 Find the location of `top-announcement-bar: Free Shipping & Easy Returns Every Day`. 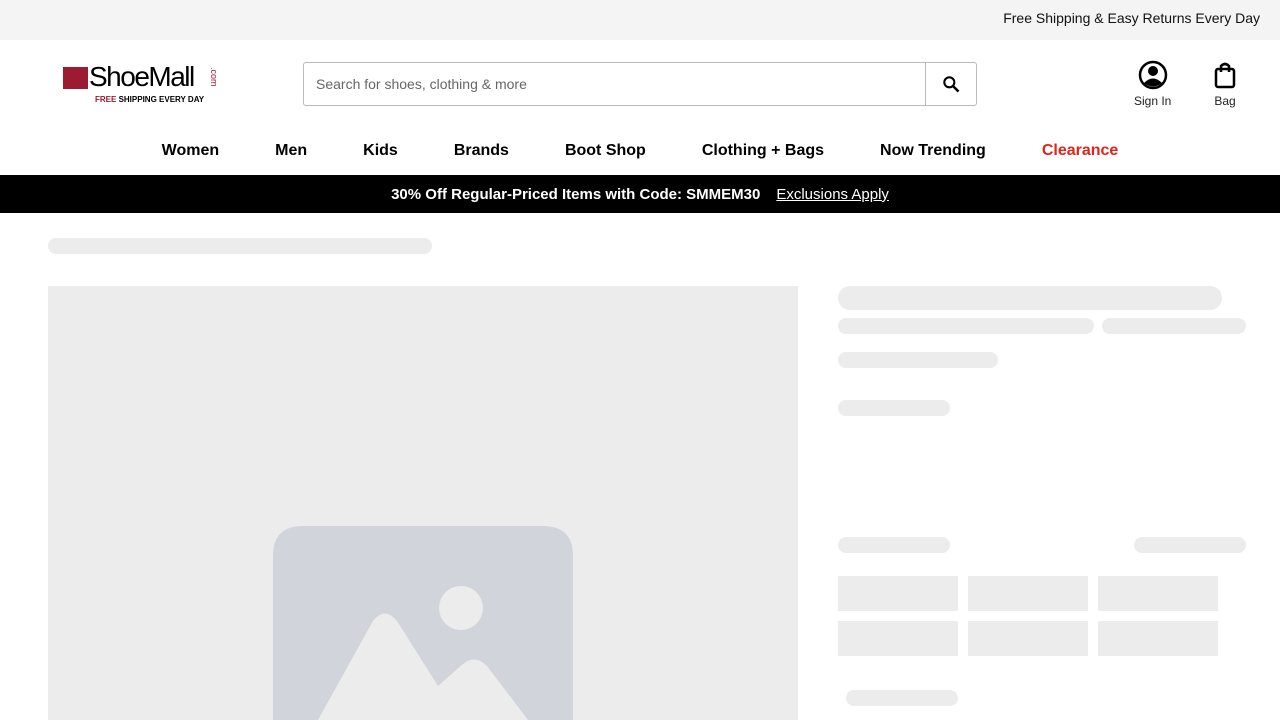

top-announcement-bar: Free Shipping & Easy Returns Every Day is located at coordinates (640, 20).